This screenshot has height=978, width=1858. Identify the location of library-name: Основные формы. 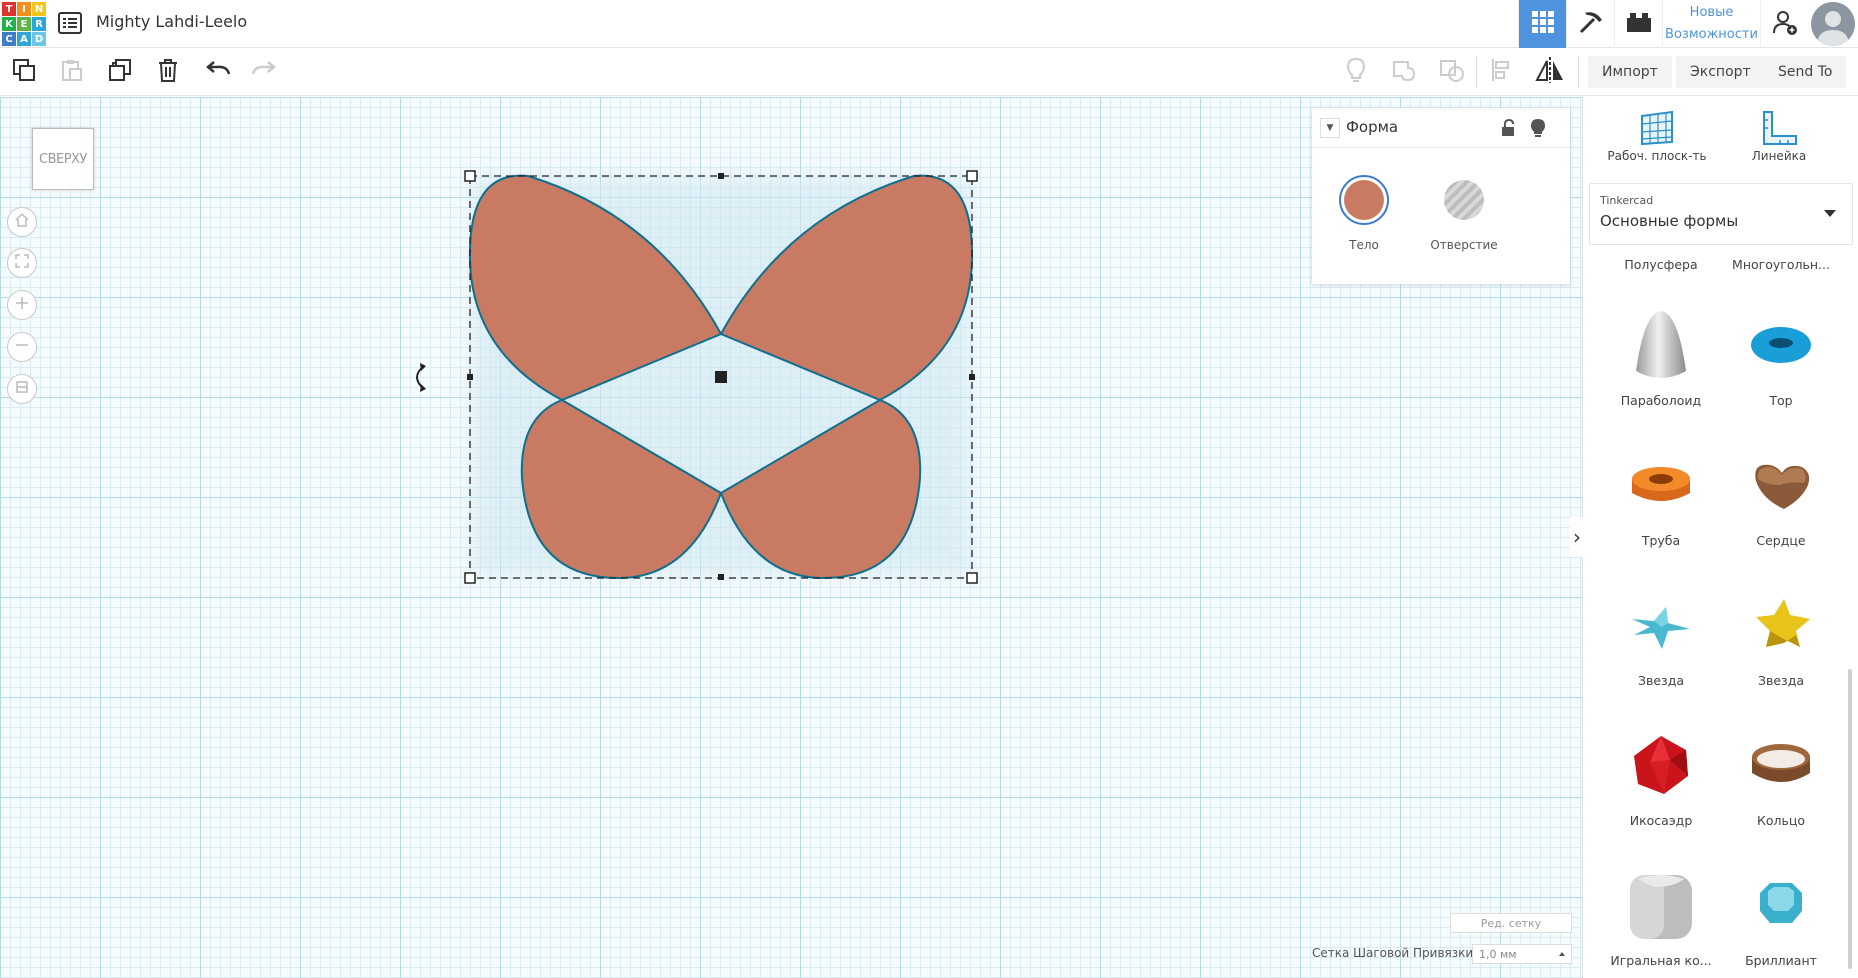
(1669, 221).